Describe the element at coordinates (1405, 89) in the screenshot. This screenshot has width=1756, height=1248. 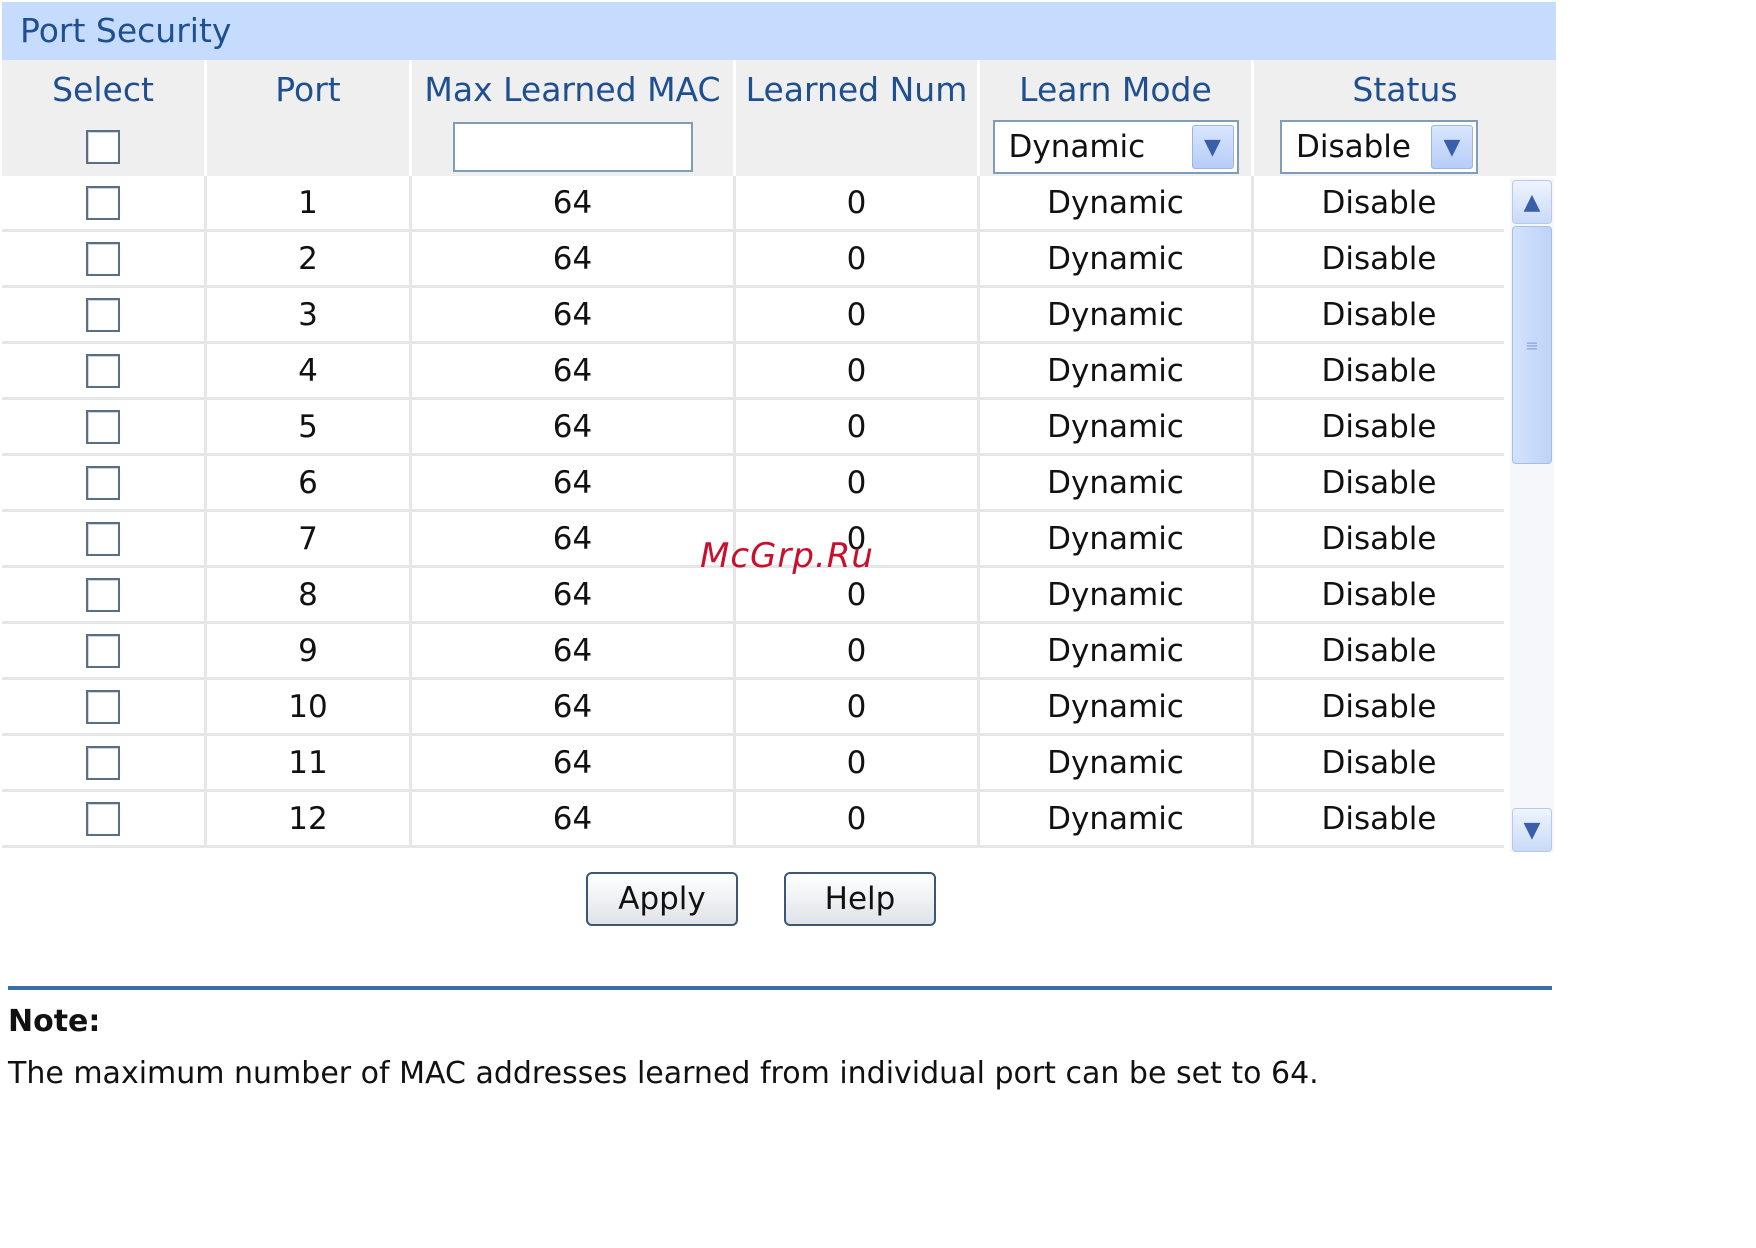
I see `col-status-header: Status` at that location.